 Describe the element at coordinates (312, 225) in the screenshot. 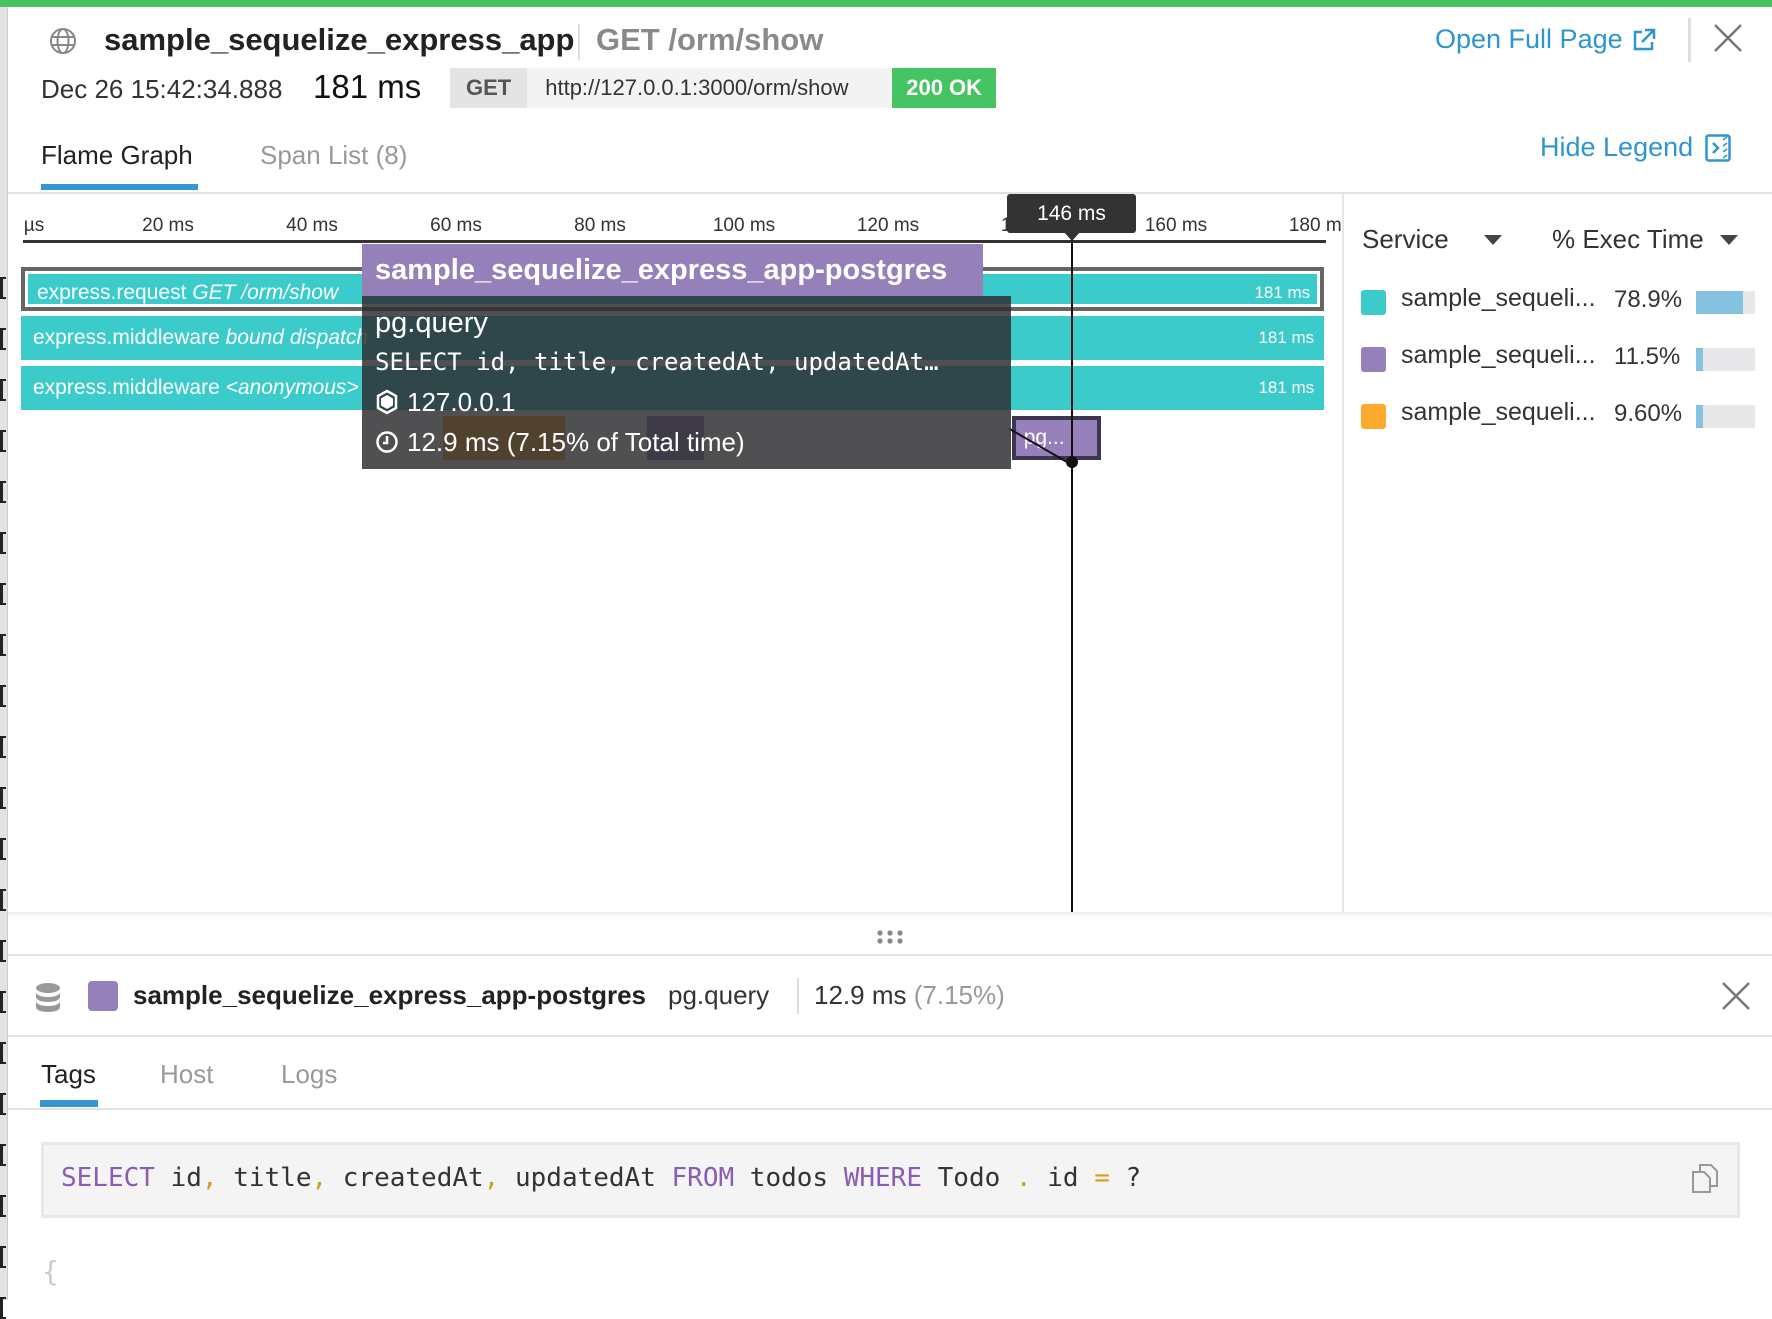

I see `axis-tick-label: 40 ms` at that location.